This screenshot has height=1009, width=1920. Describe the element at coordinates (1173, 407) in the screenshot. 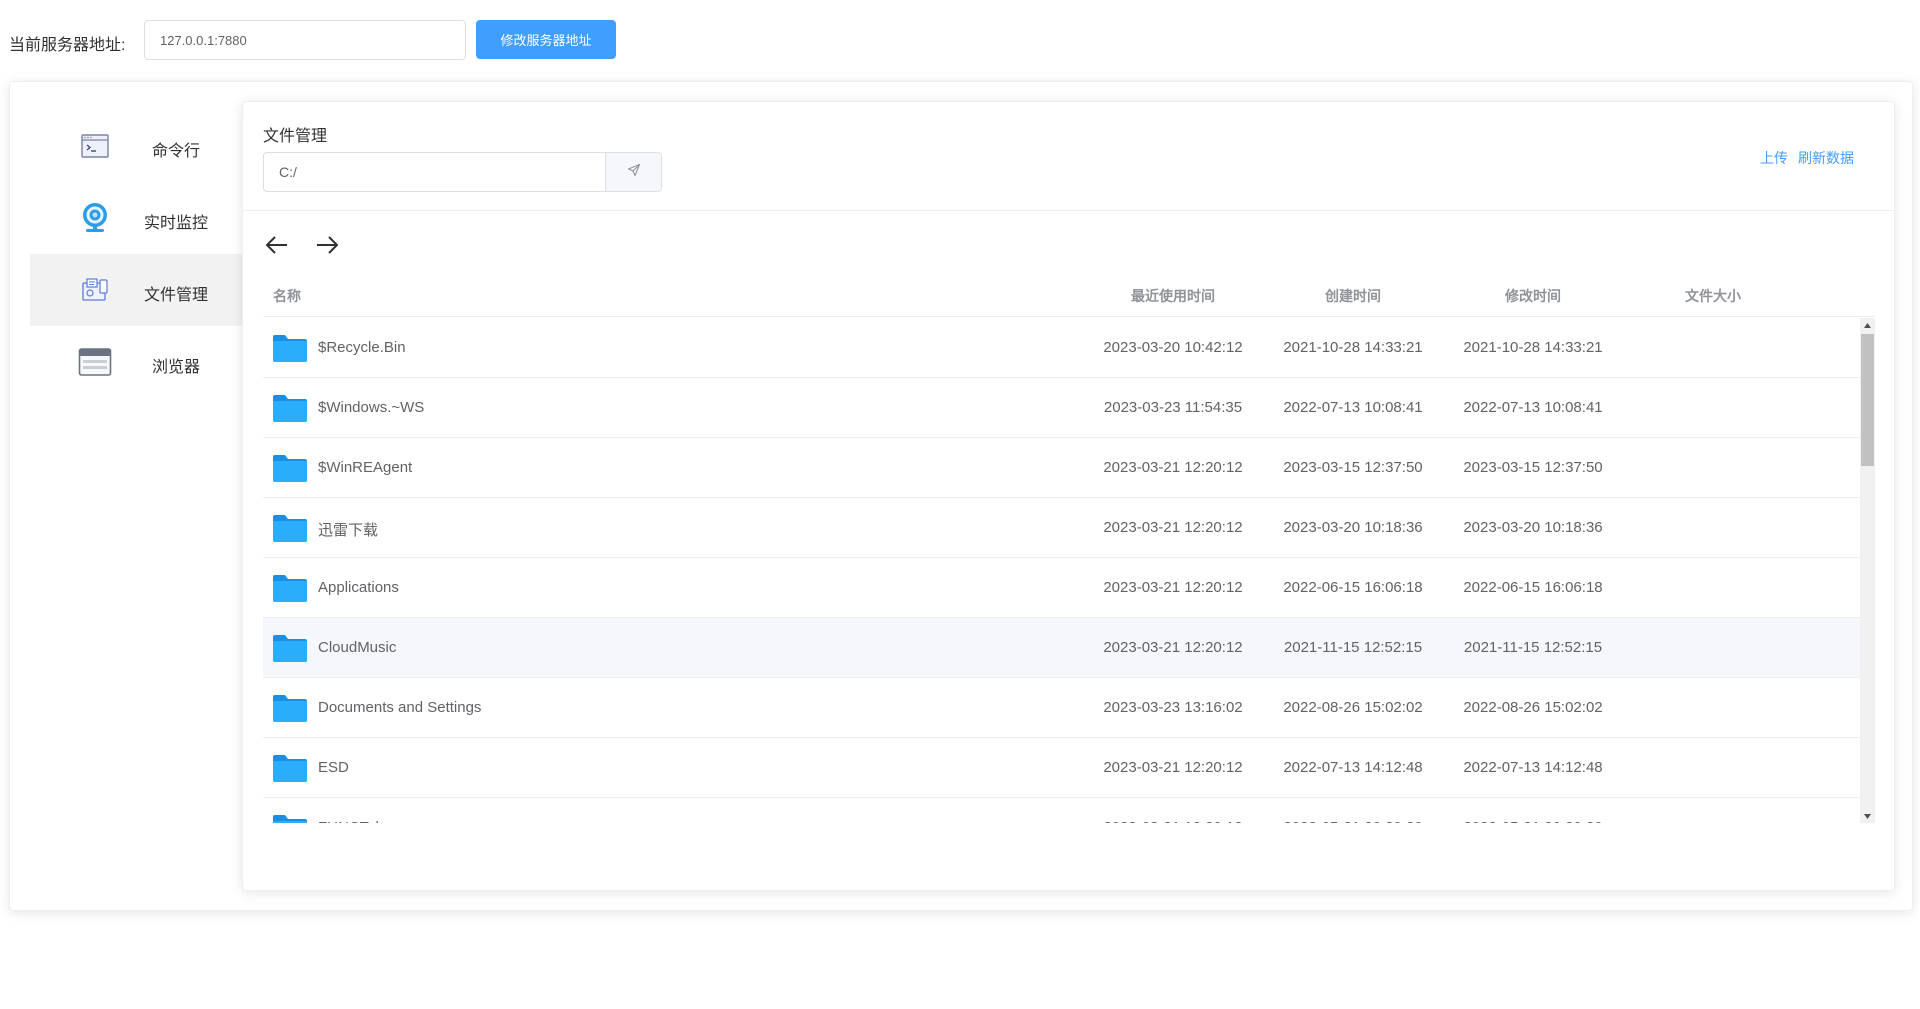

I see `last-used-time: 2023-03-23 11:54:35` at that location.